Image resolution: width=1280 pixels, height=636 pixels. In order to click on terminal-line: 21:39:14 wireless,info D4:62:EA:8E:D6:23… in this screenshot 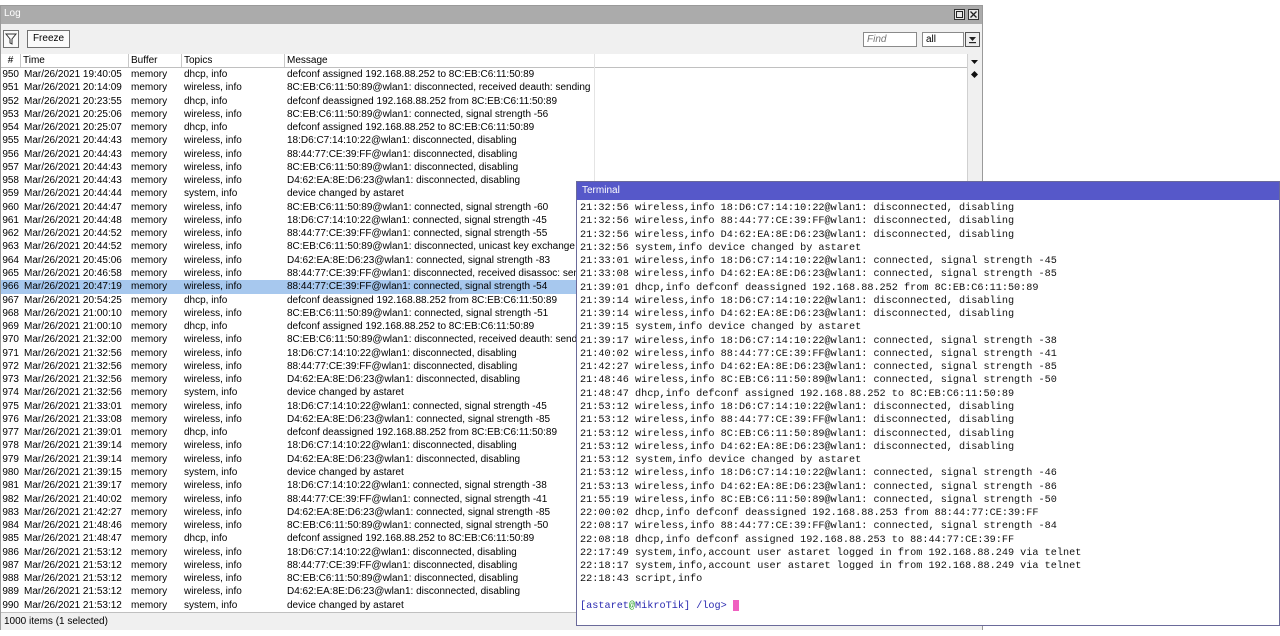, I will do `click(797, 315)`.